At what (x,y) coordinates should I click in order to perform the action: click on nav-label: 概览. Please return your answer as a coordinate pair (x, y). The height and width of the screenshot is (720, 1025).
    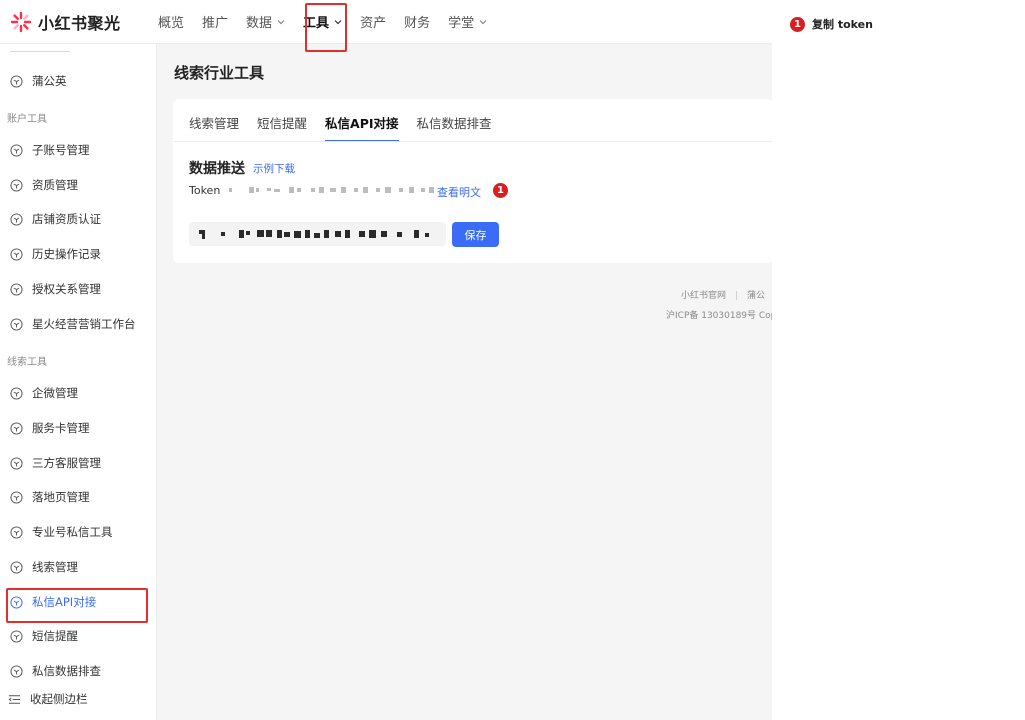
    Looking at the image, I should click on (171, 23).